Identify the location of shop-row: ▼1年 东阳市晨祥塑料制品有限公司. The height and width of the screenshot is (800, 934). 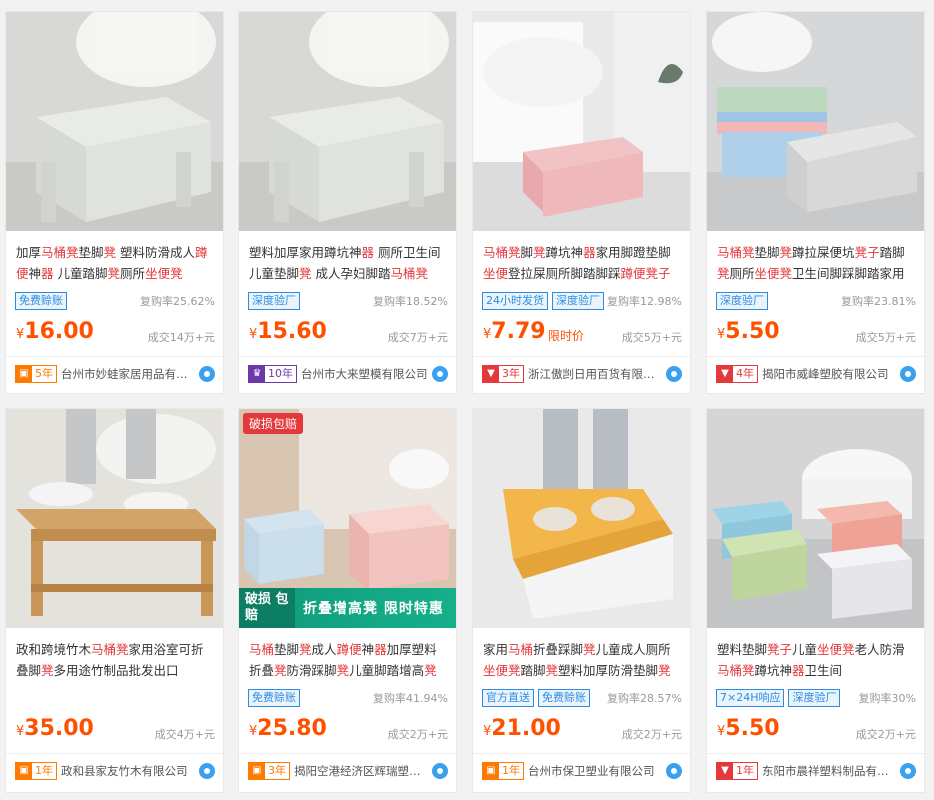
(816, 771).